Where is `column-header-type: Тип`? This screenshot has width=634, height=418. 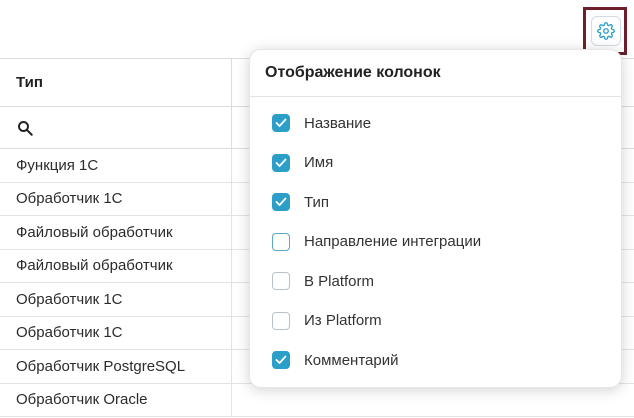 column-header-type: Тип is located at coordinates (116, 82).